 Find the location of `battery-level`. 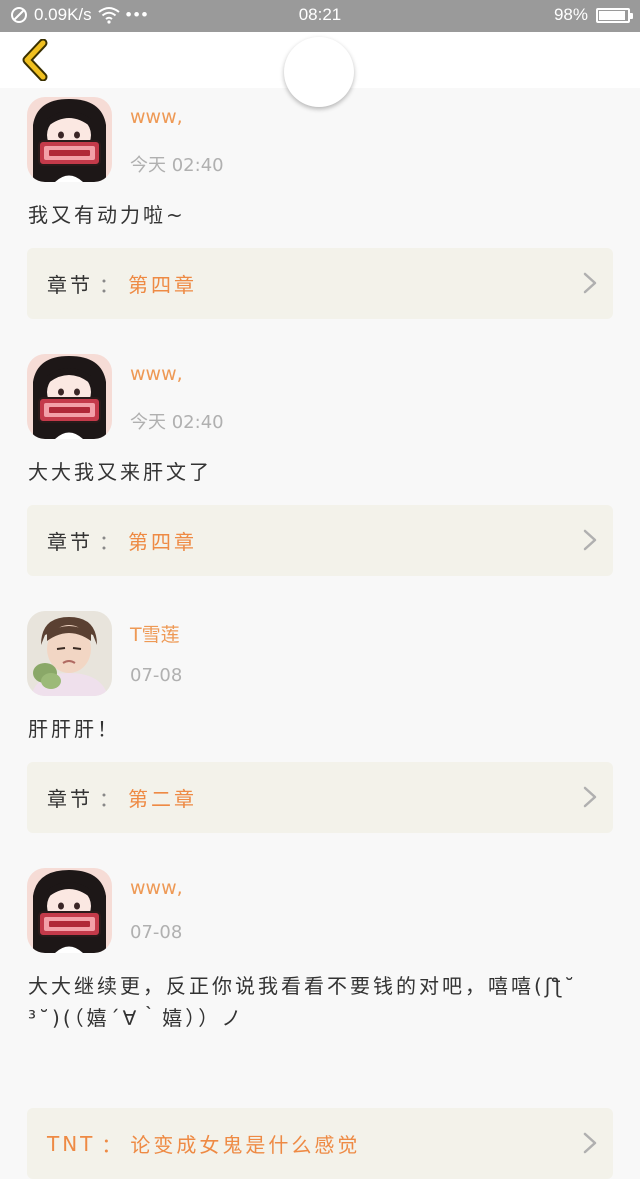

battery-level is located at coordinates (612, 15).